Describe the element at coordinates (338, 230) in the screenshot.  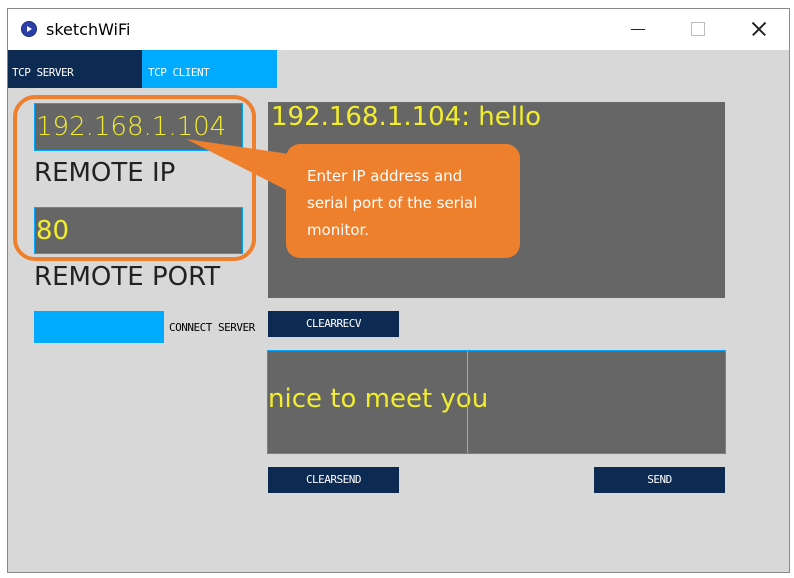
I see `callout-line-3: monitor.` at that location.